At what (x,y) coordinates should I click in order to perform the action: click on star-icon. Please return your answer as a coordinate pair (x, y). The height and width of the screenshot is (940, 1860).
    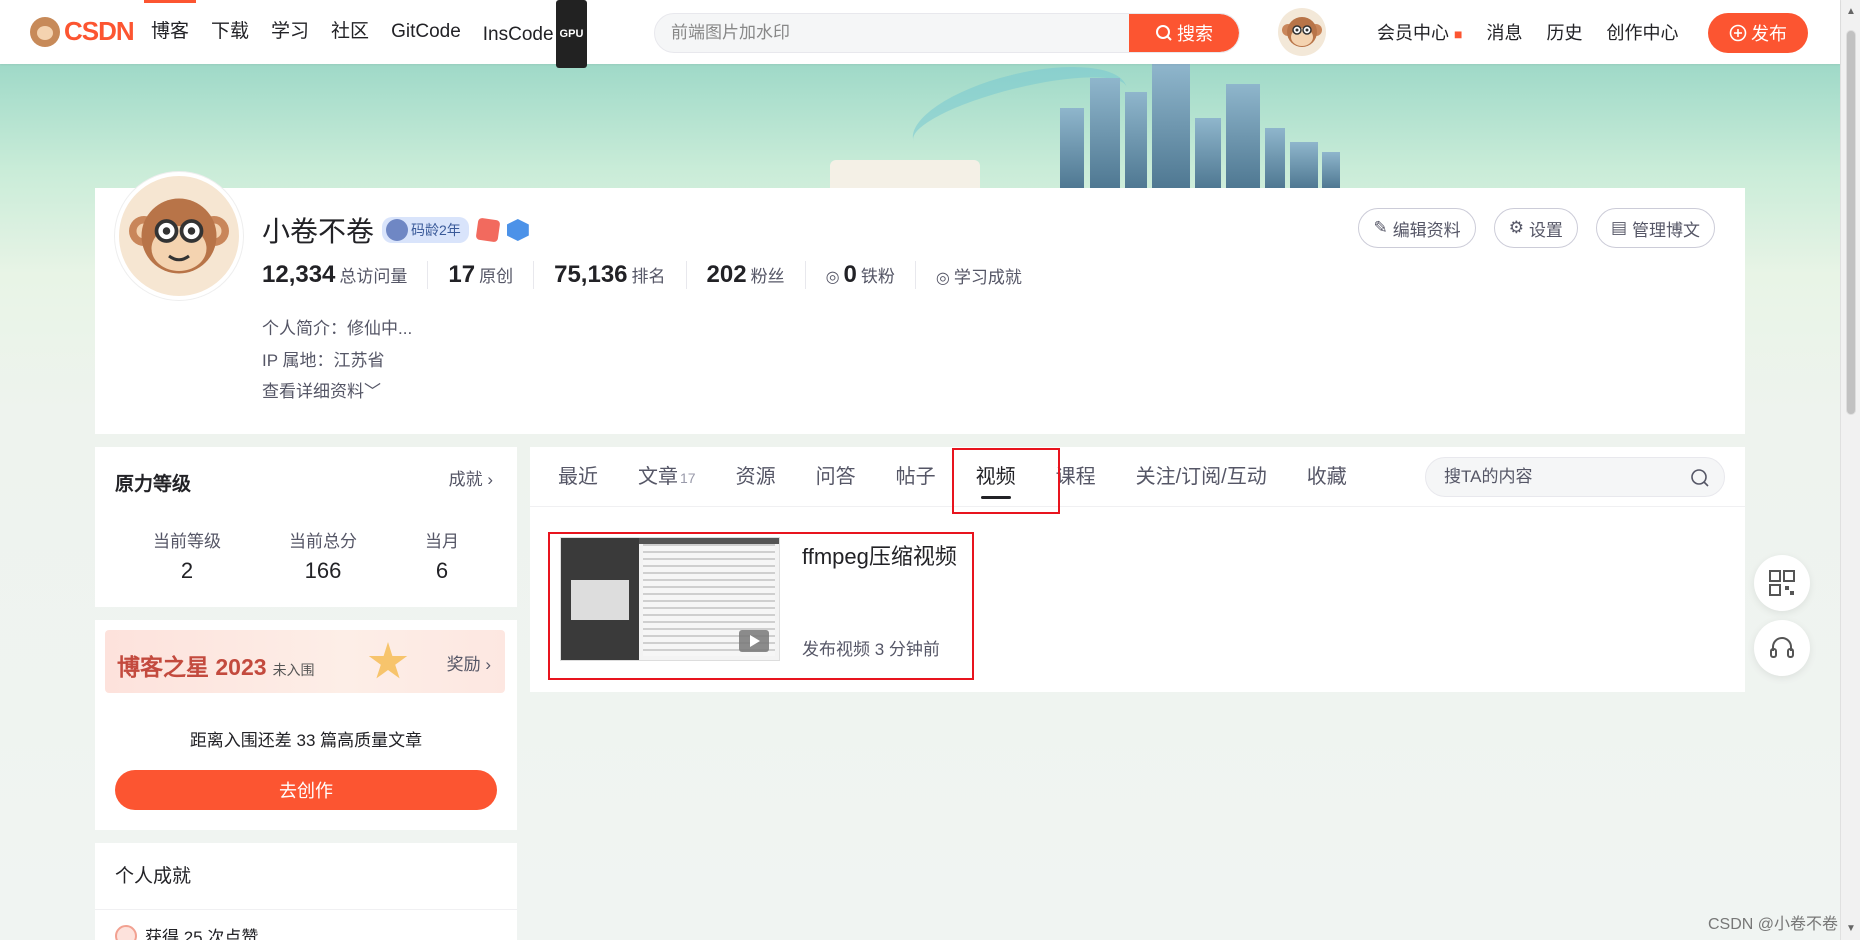
    Looking at the image, I should click on (388, 660).